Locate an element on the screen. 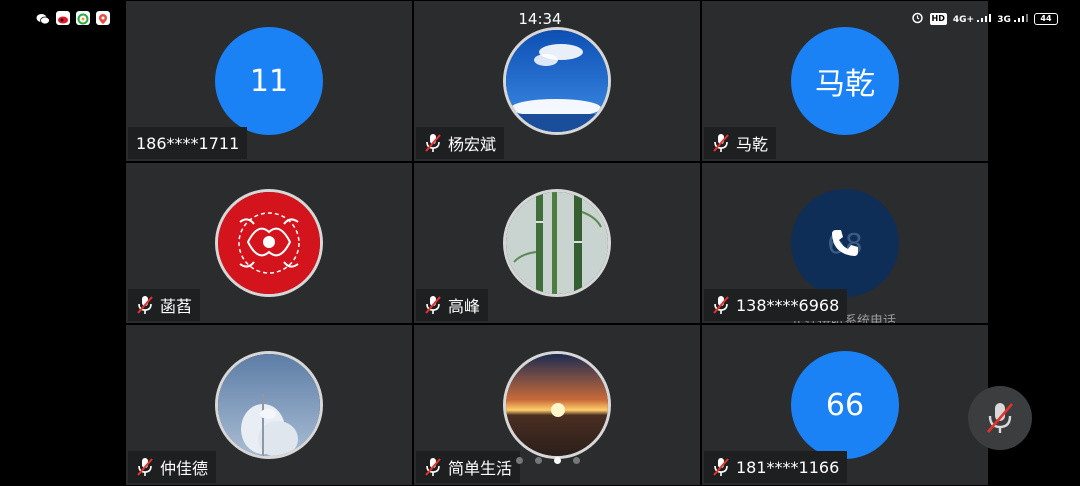  phone-icon is located at coordinates (845, 243).